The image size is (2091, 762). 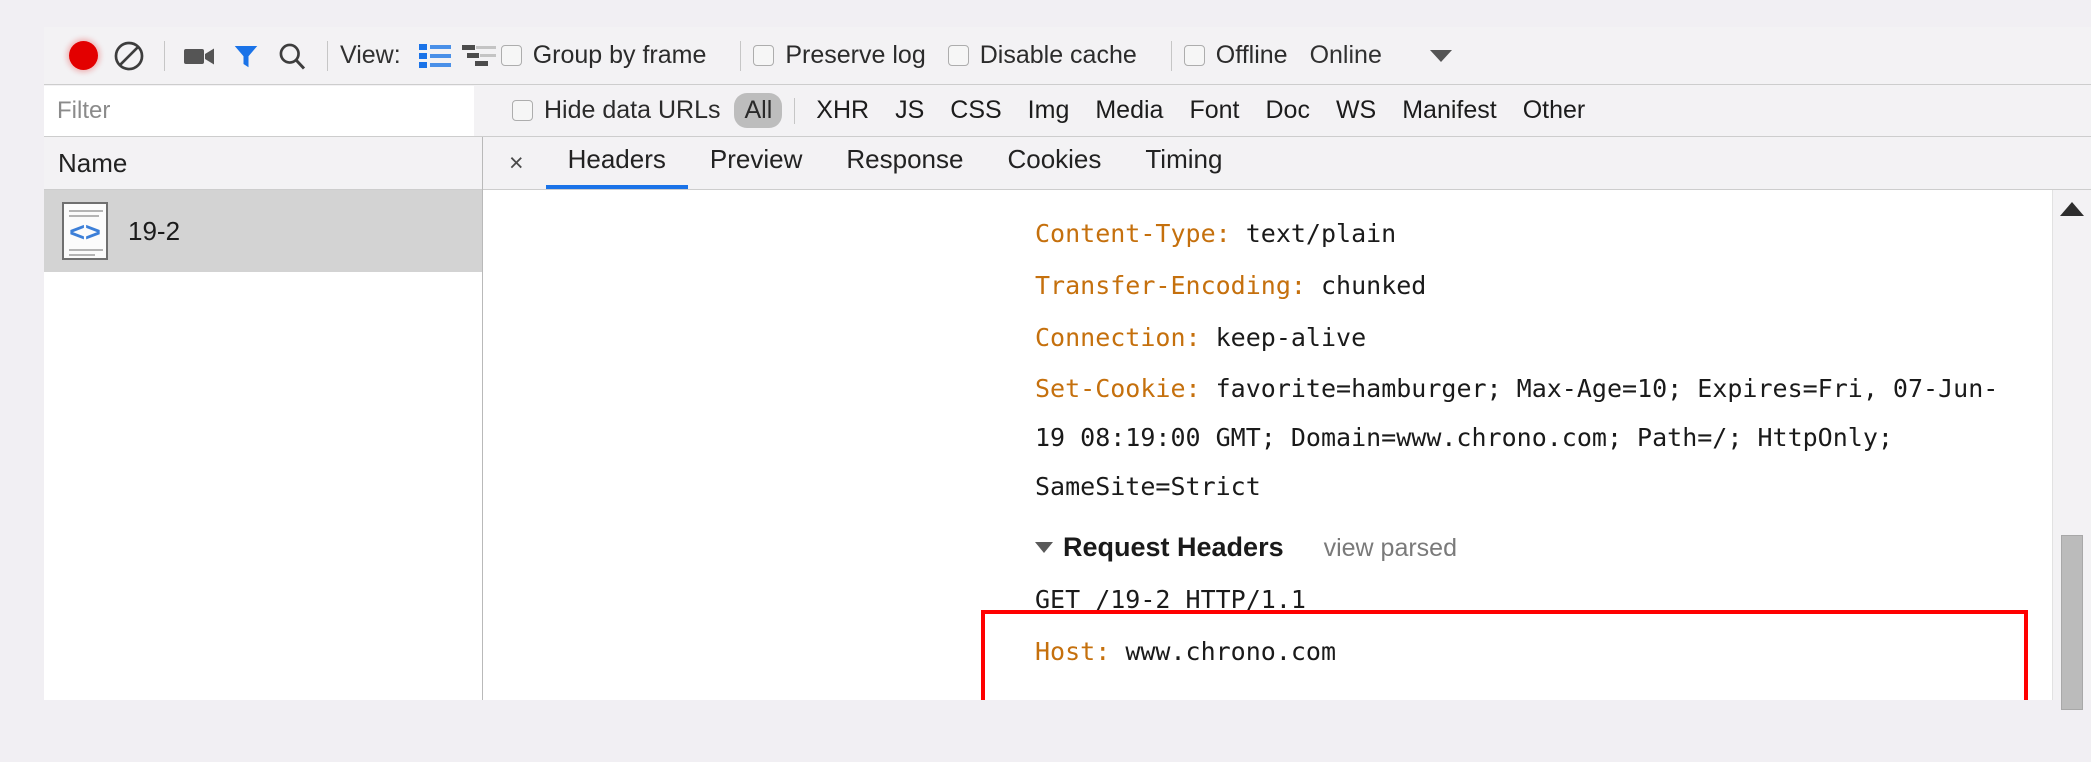 What do you see at coordinates (1170, 599) in the screenshot?
I see `request-line-value: GET /19-2 HTTP/1.1` at bounding box center [1170, 599].